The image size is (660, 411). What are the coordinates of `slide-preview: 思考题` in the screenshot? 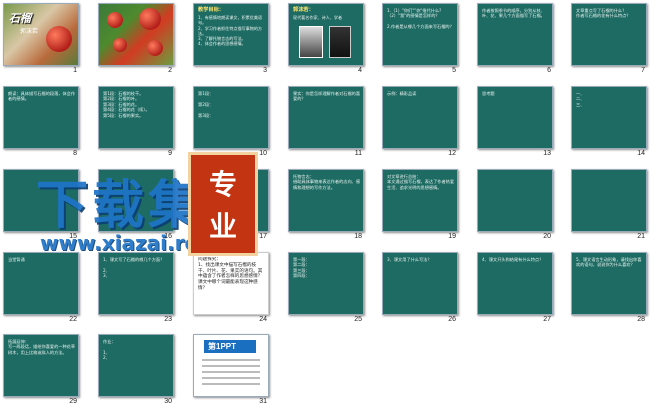 It's located at (515, 117).